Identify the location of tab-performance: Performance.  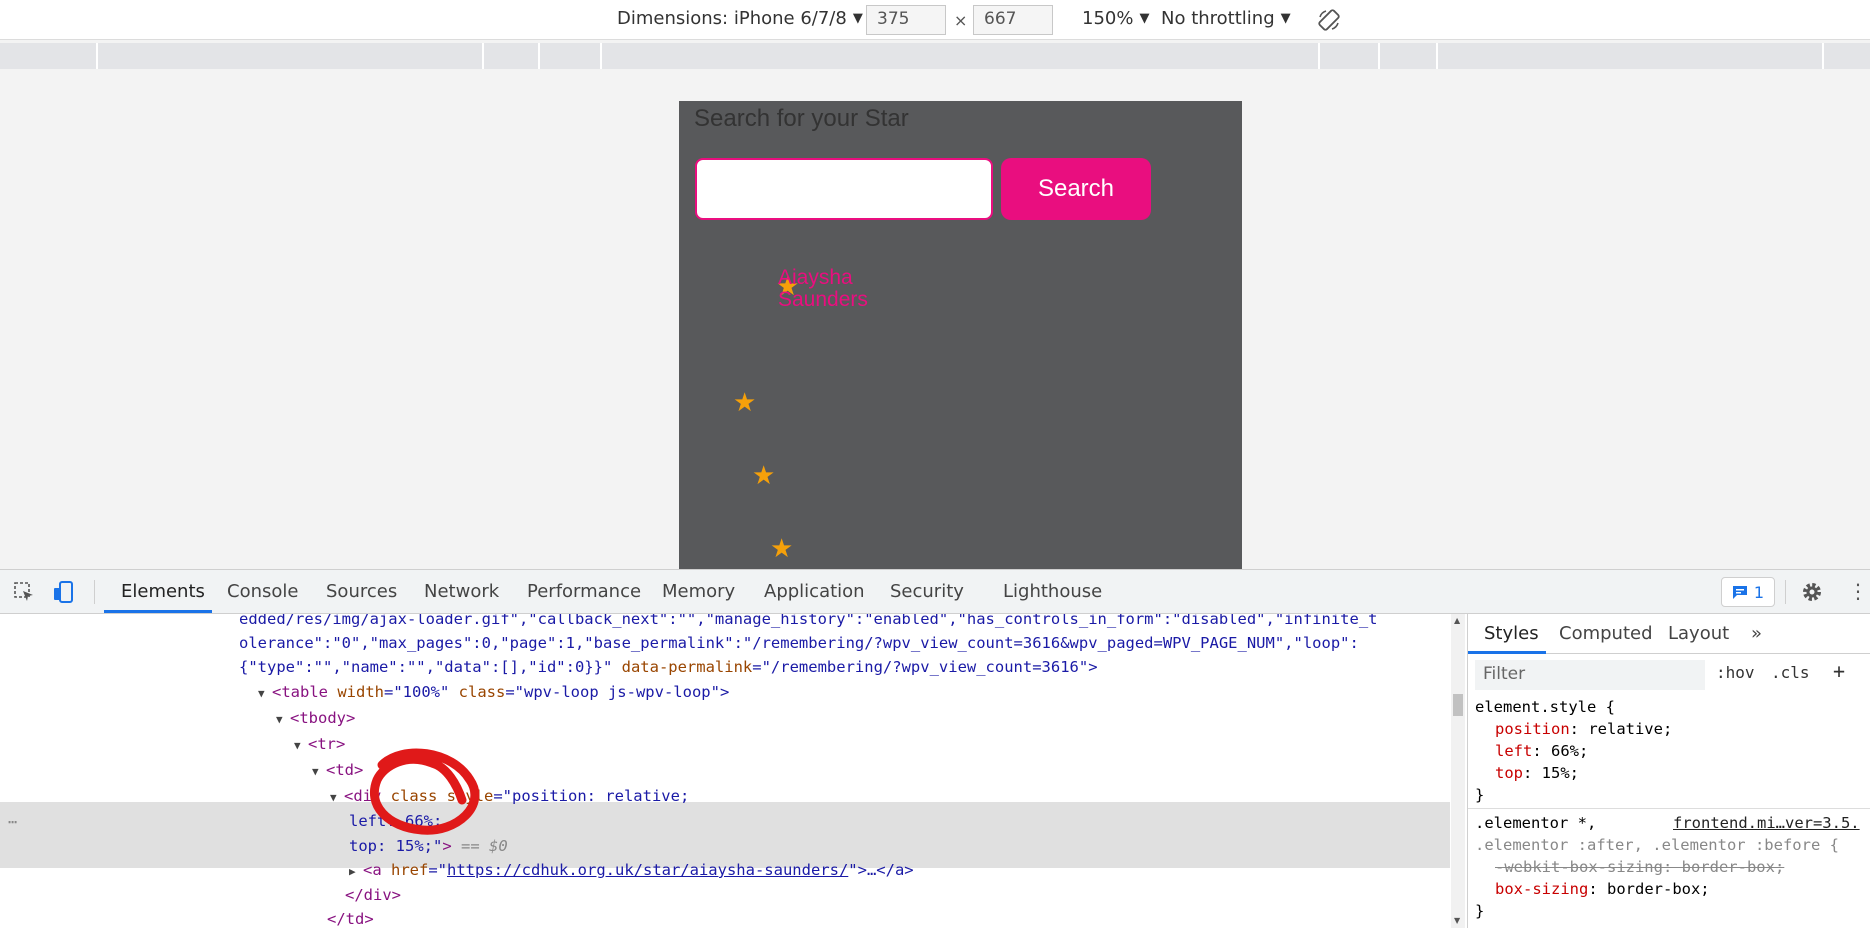
(584, 591).